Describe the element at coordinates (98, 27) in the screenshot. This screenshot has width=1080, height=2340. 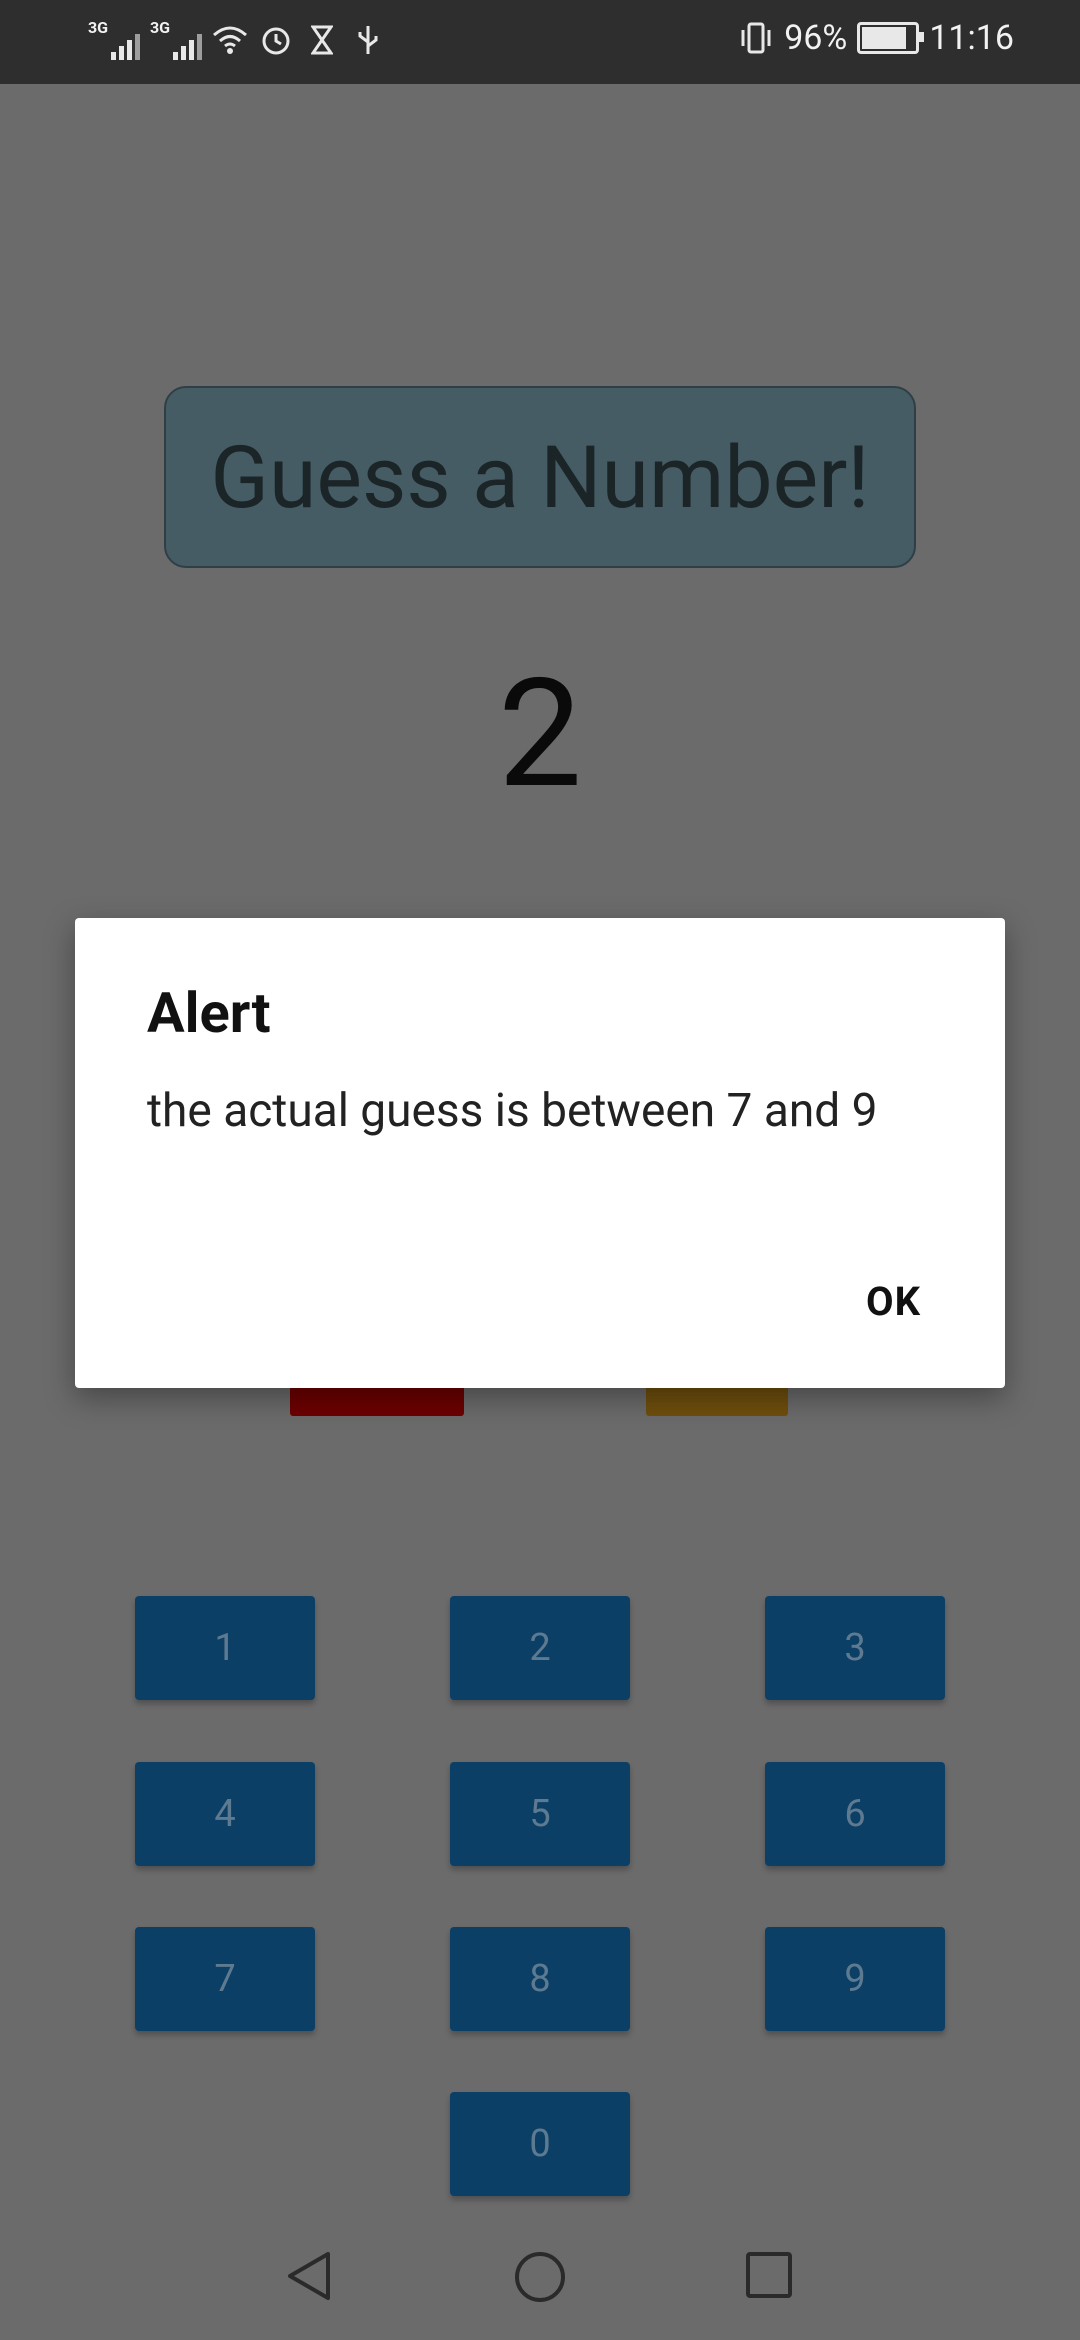
I see `sim1-network-label: 3G` at that location.